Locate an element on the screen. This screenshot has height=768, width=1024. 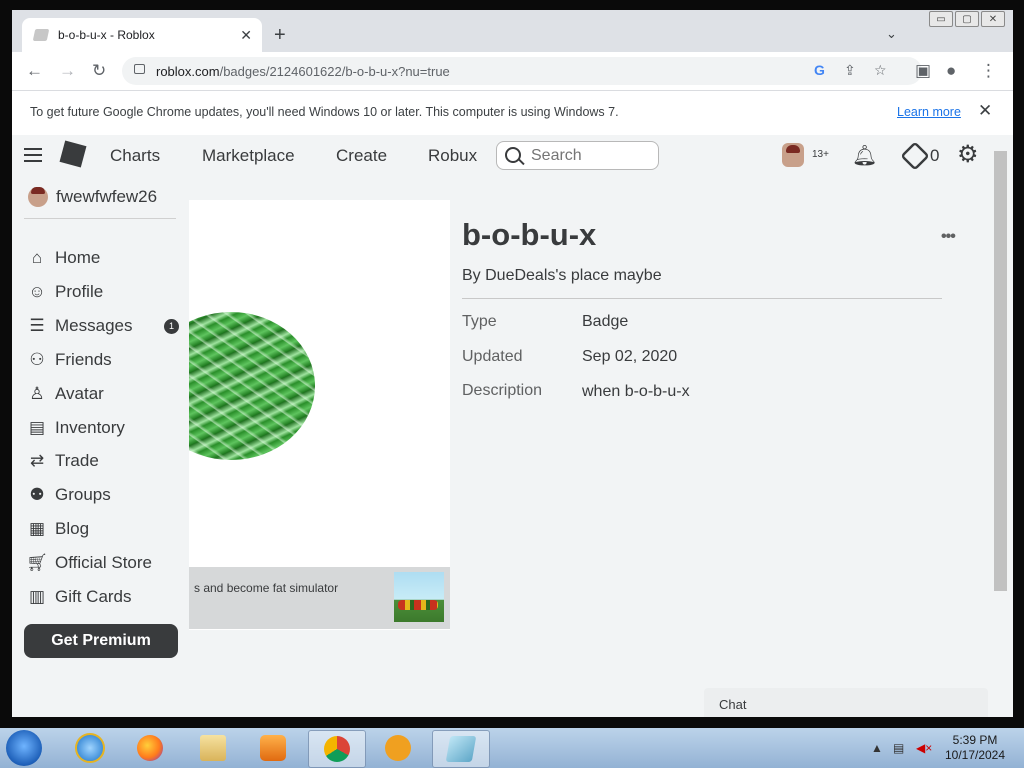
detail-label-type: Type is located at coordinates (479, 321).